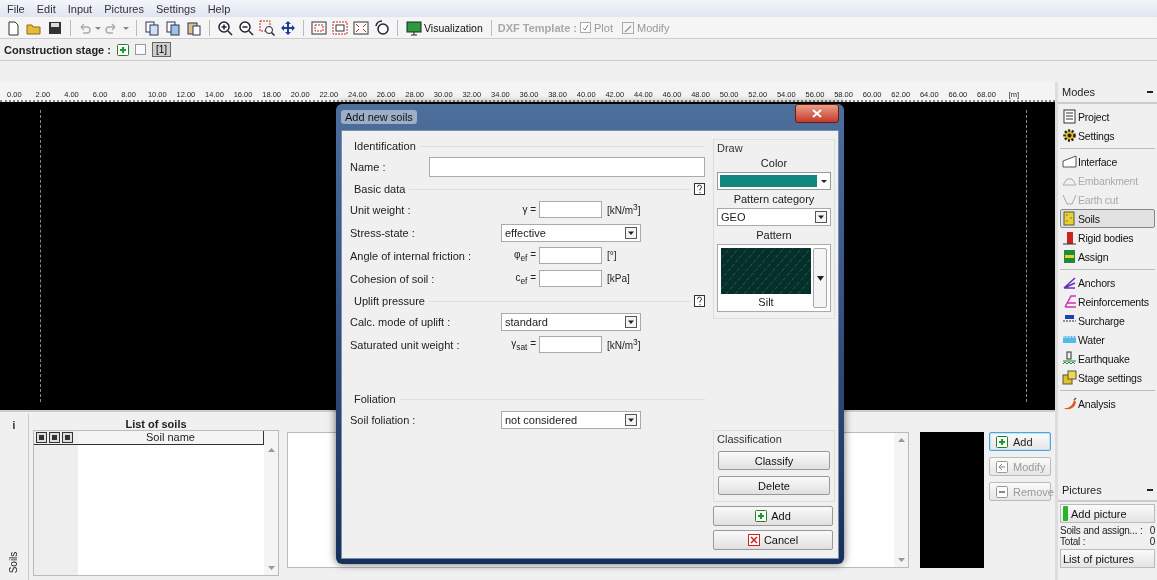 Image resolution: width=1157 pixels, height=580 pixels. Describe the element at coordinates (618, 278) in the screenshot. I see `unit-label: [kPa]` at that location.